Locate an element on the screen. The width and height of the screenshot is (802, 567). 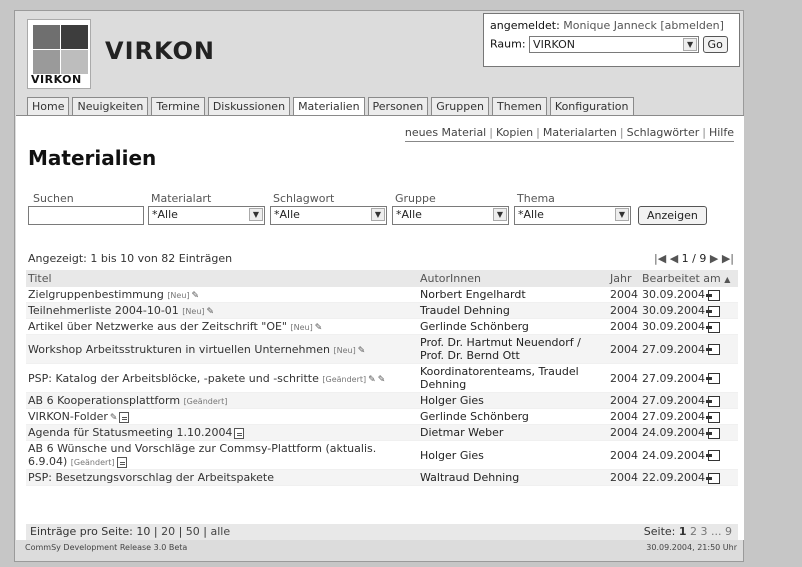
show-button: Anzeigen is located at coordinates (672, 215).